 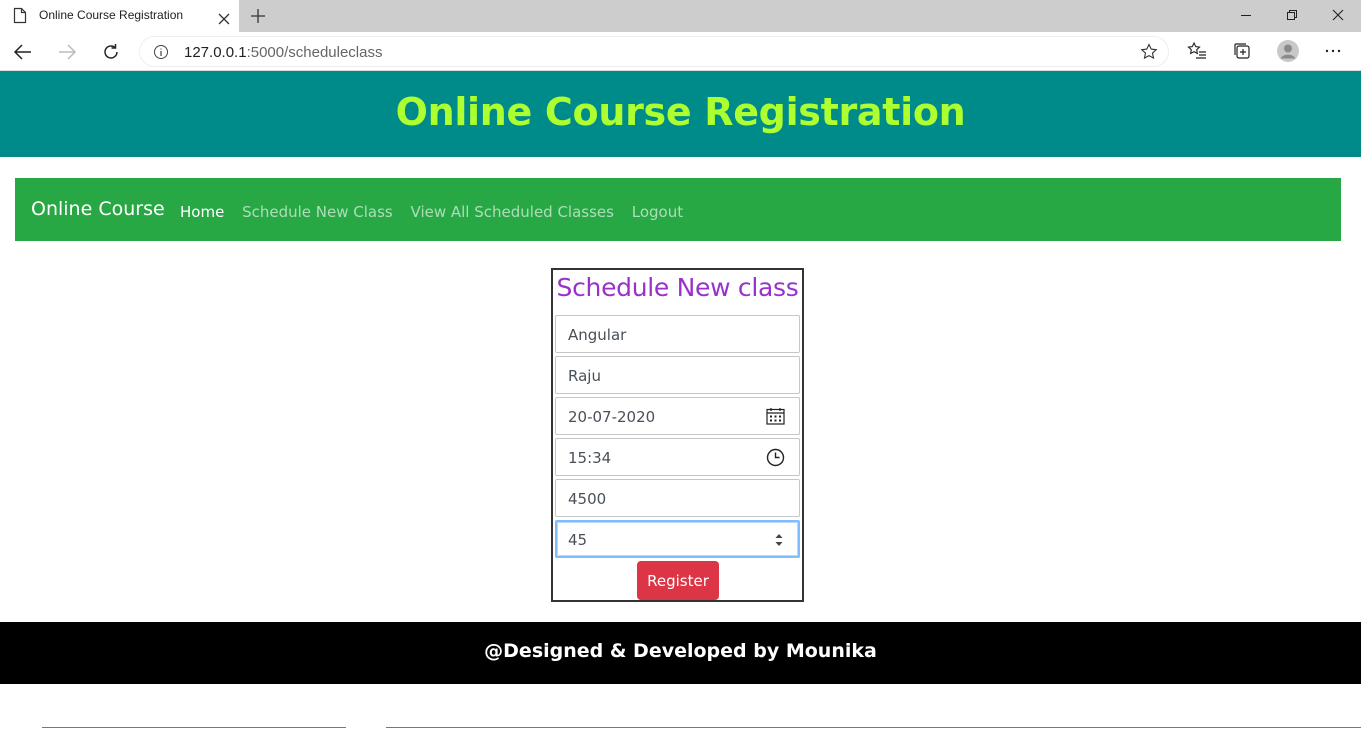 I want to click on close-window-icon, so click(x=1338, y=15).